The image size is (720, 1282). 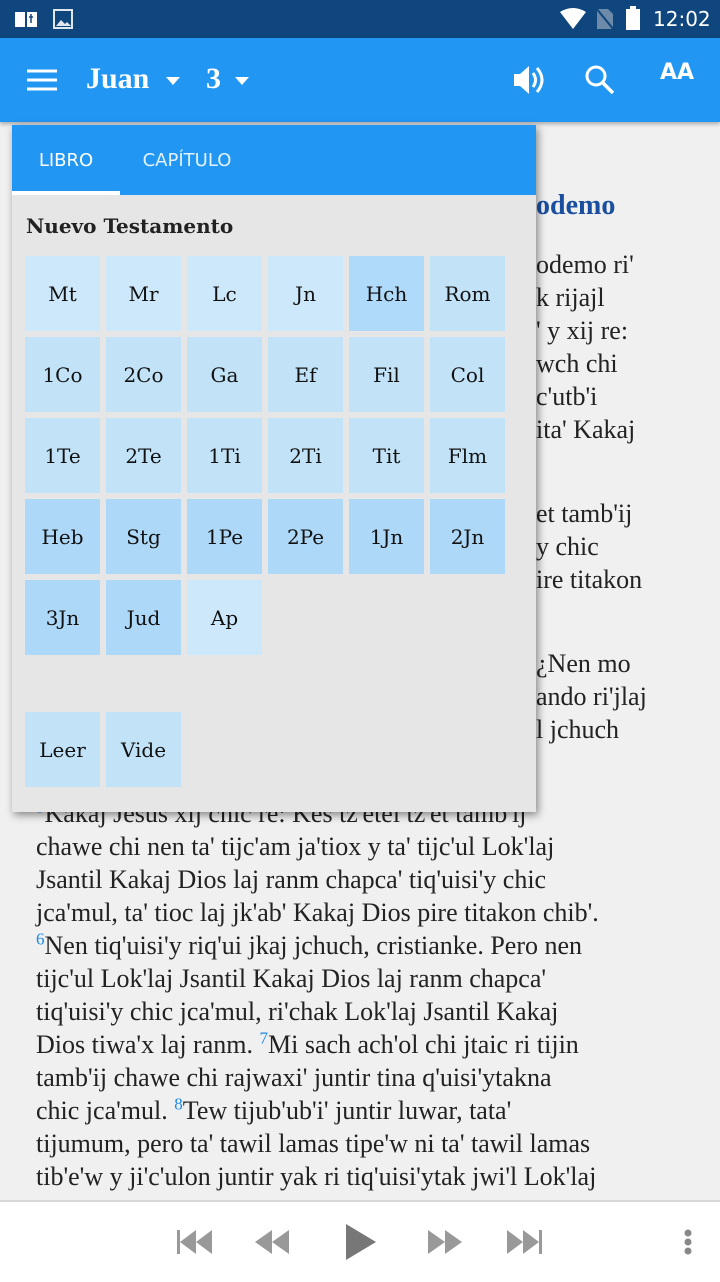 I want to click on book-button-mr: Mr, so click(x=143, y=293).